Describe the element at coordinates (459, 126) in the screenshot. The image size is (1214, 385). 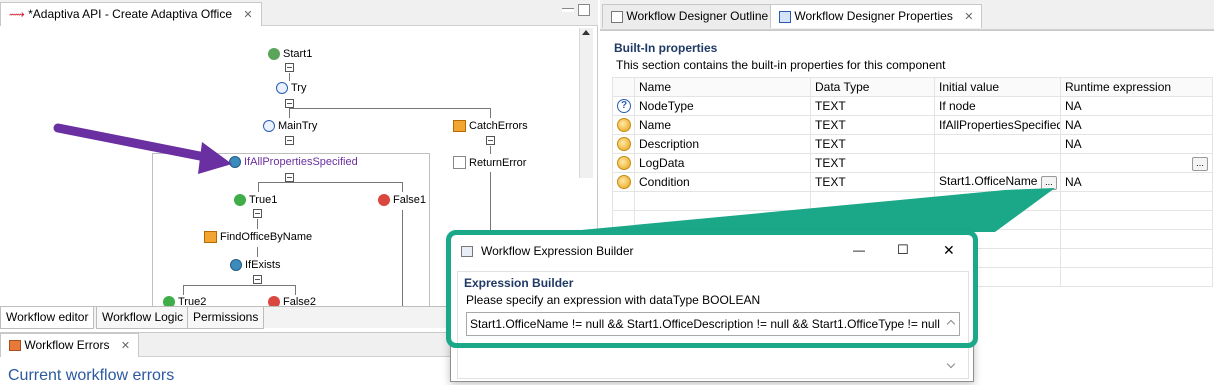
I see `catch-icon` at that location.